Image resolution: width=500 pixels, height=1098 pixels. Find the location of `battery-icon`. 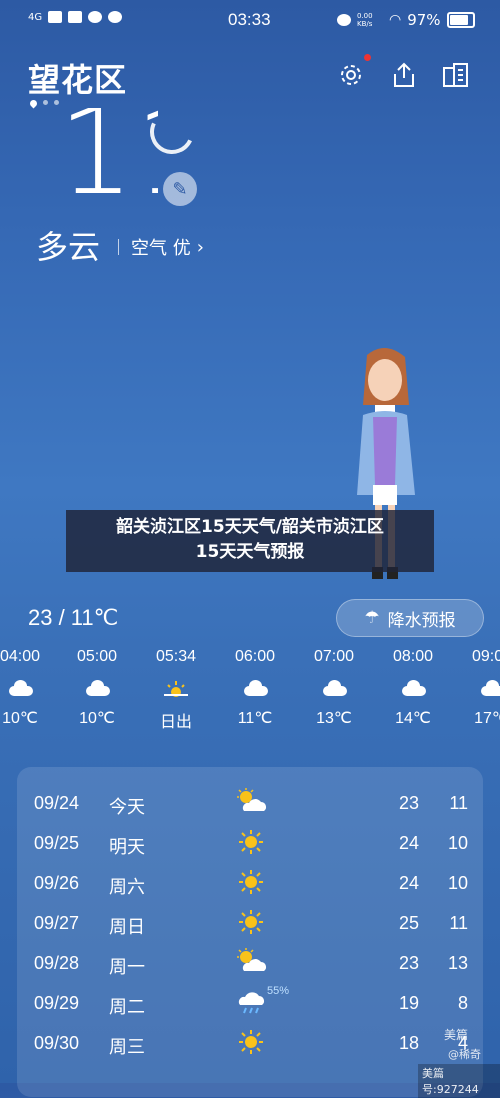

battery-icon is located at coordinates (460, 20).